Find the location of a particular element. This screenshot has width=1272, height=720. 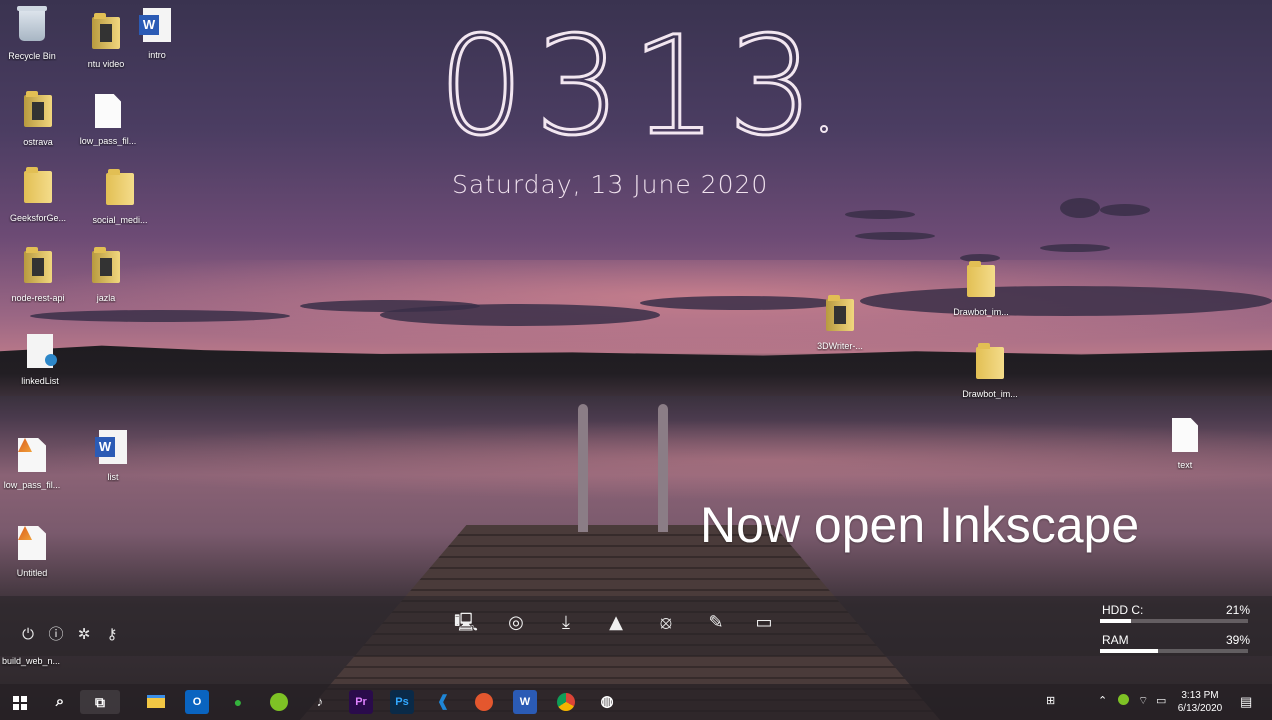

vlc-icon: ▲ is located at coordinates (616, 623).